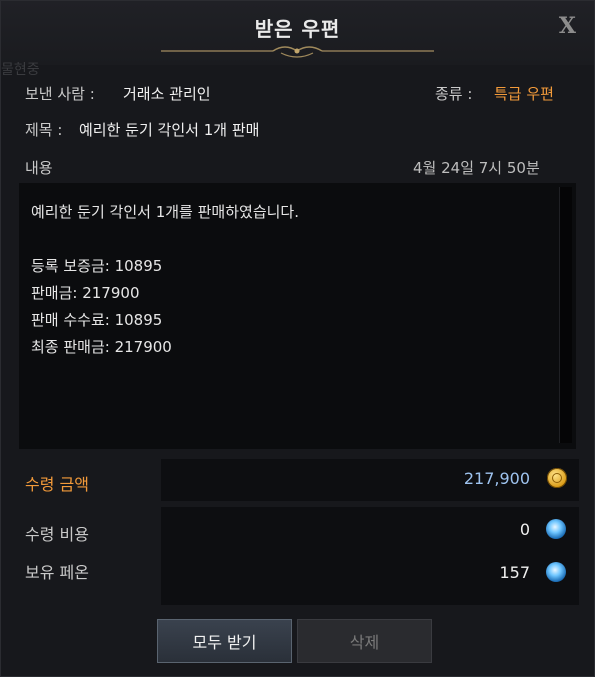 The width and height of the screenshot is (595, 677). I want to click on type-label: 종류 :, so click(454, 94).